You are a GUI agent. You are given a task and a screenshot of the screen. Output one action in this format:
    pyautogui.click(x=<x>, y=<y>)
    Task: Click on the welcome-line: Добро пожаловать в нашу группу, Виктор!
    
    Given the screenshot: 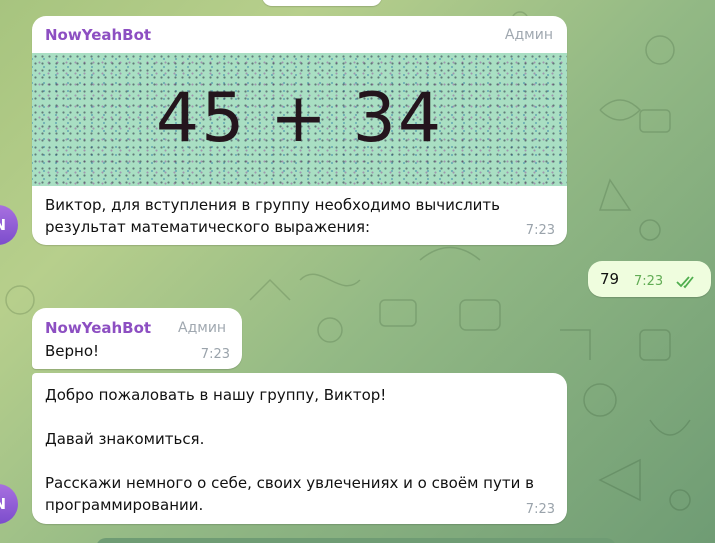 What is the action you would take?
    pyautogui.click(x=216, y=395)
    